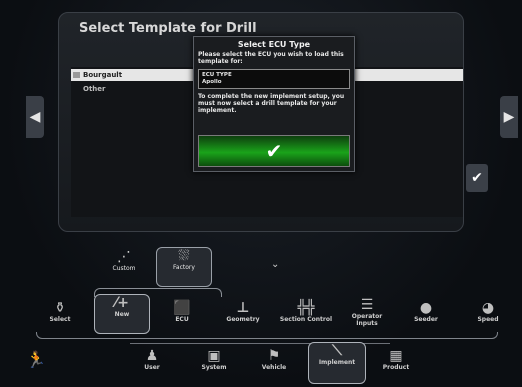 The width and height of the screenshot is (522, 387). Describe the element at coordinates (124, 268) in the screenshot. I see `custom-label: Custom` at that location.